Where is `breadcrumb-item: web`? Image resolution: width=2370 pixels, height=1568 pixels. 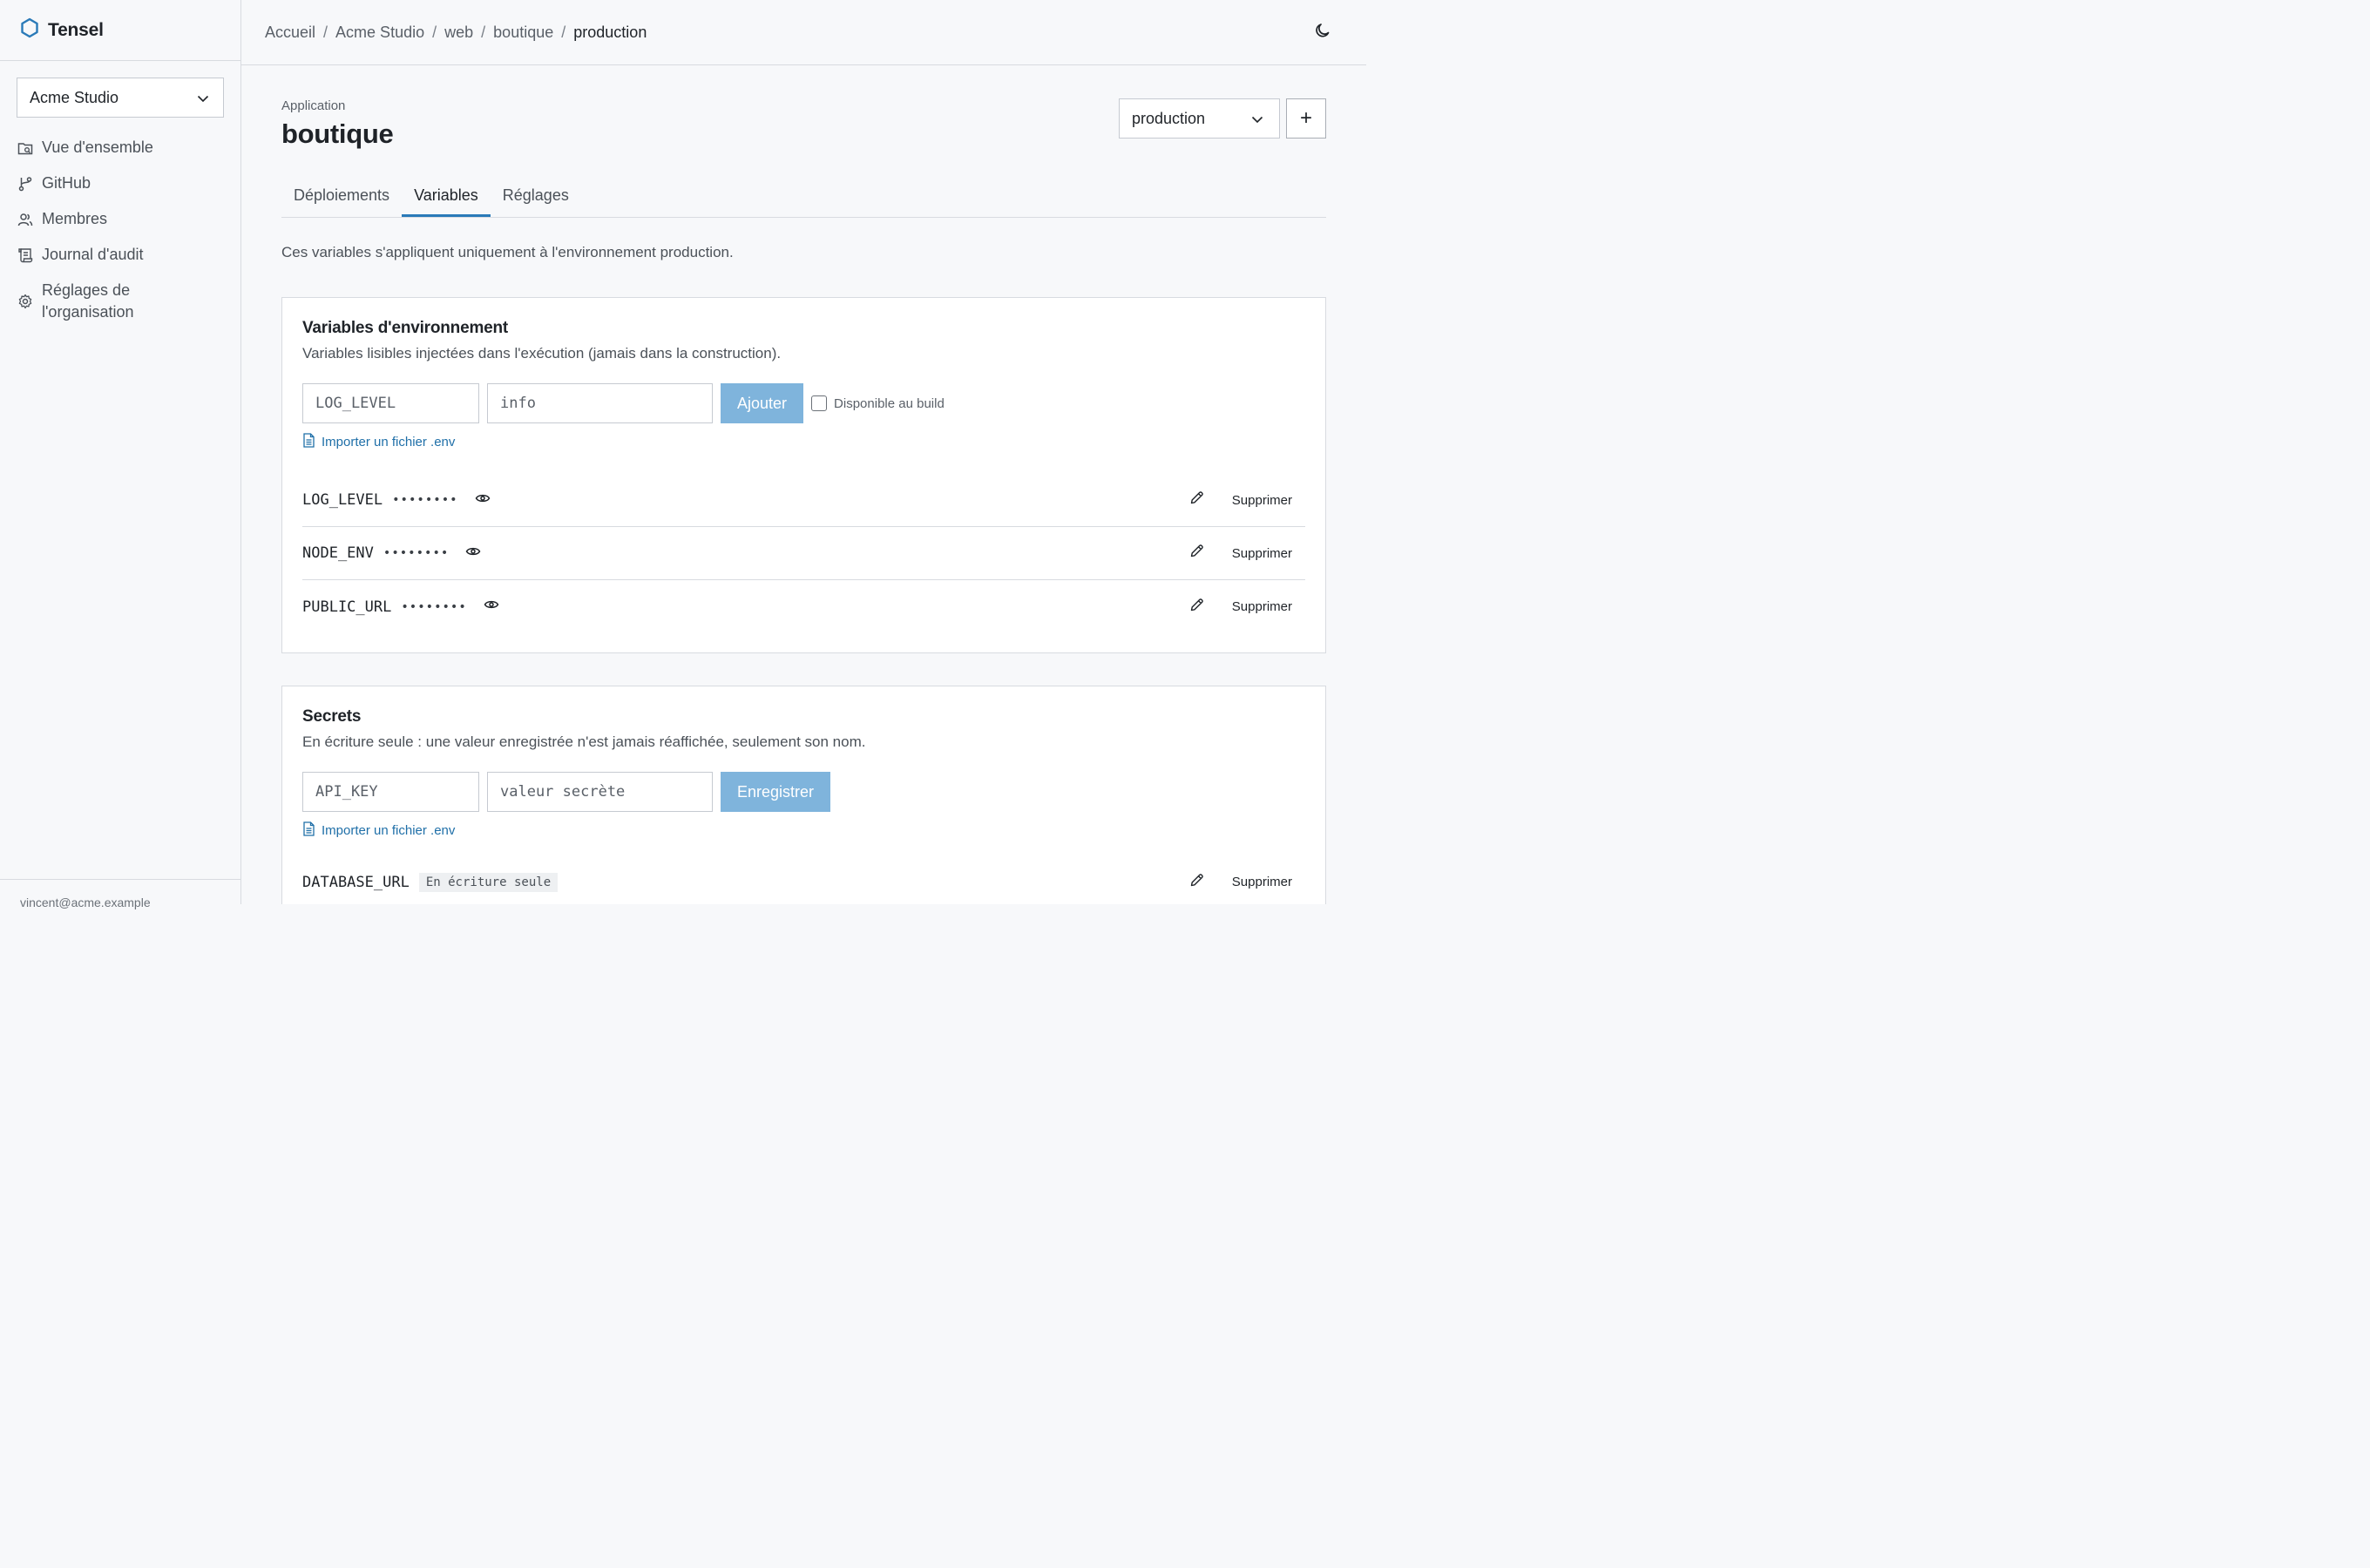
breadcrumb-item: web is located at coordinates (458, 33).